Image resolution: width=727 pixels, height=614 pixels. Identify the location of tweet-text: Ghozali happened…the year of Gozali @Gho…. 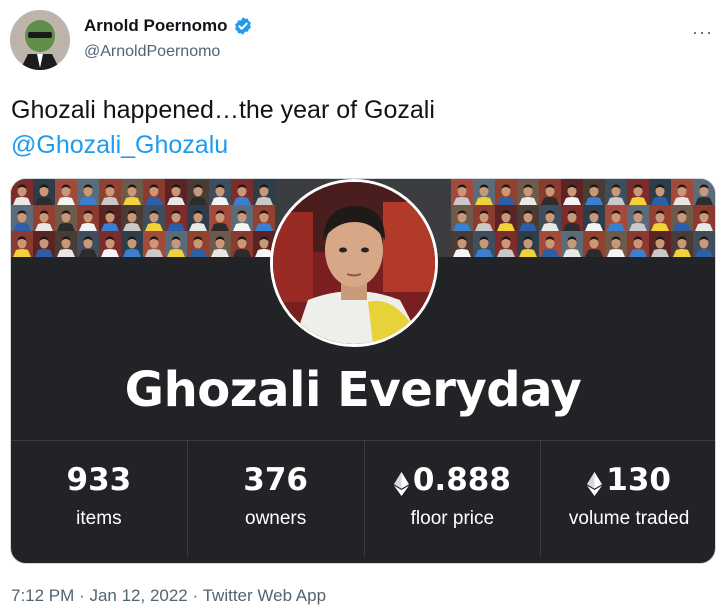
(223, 128).